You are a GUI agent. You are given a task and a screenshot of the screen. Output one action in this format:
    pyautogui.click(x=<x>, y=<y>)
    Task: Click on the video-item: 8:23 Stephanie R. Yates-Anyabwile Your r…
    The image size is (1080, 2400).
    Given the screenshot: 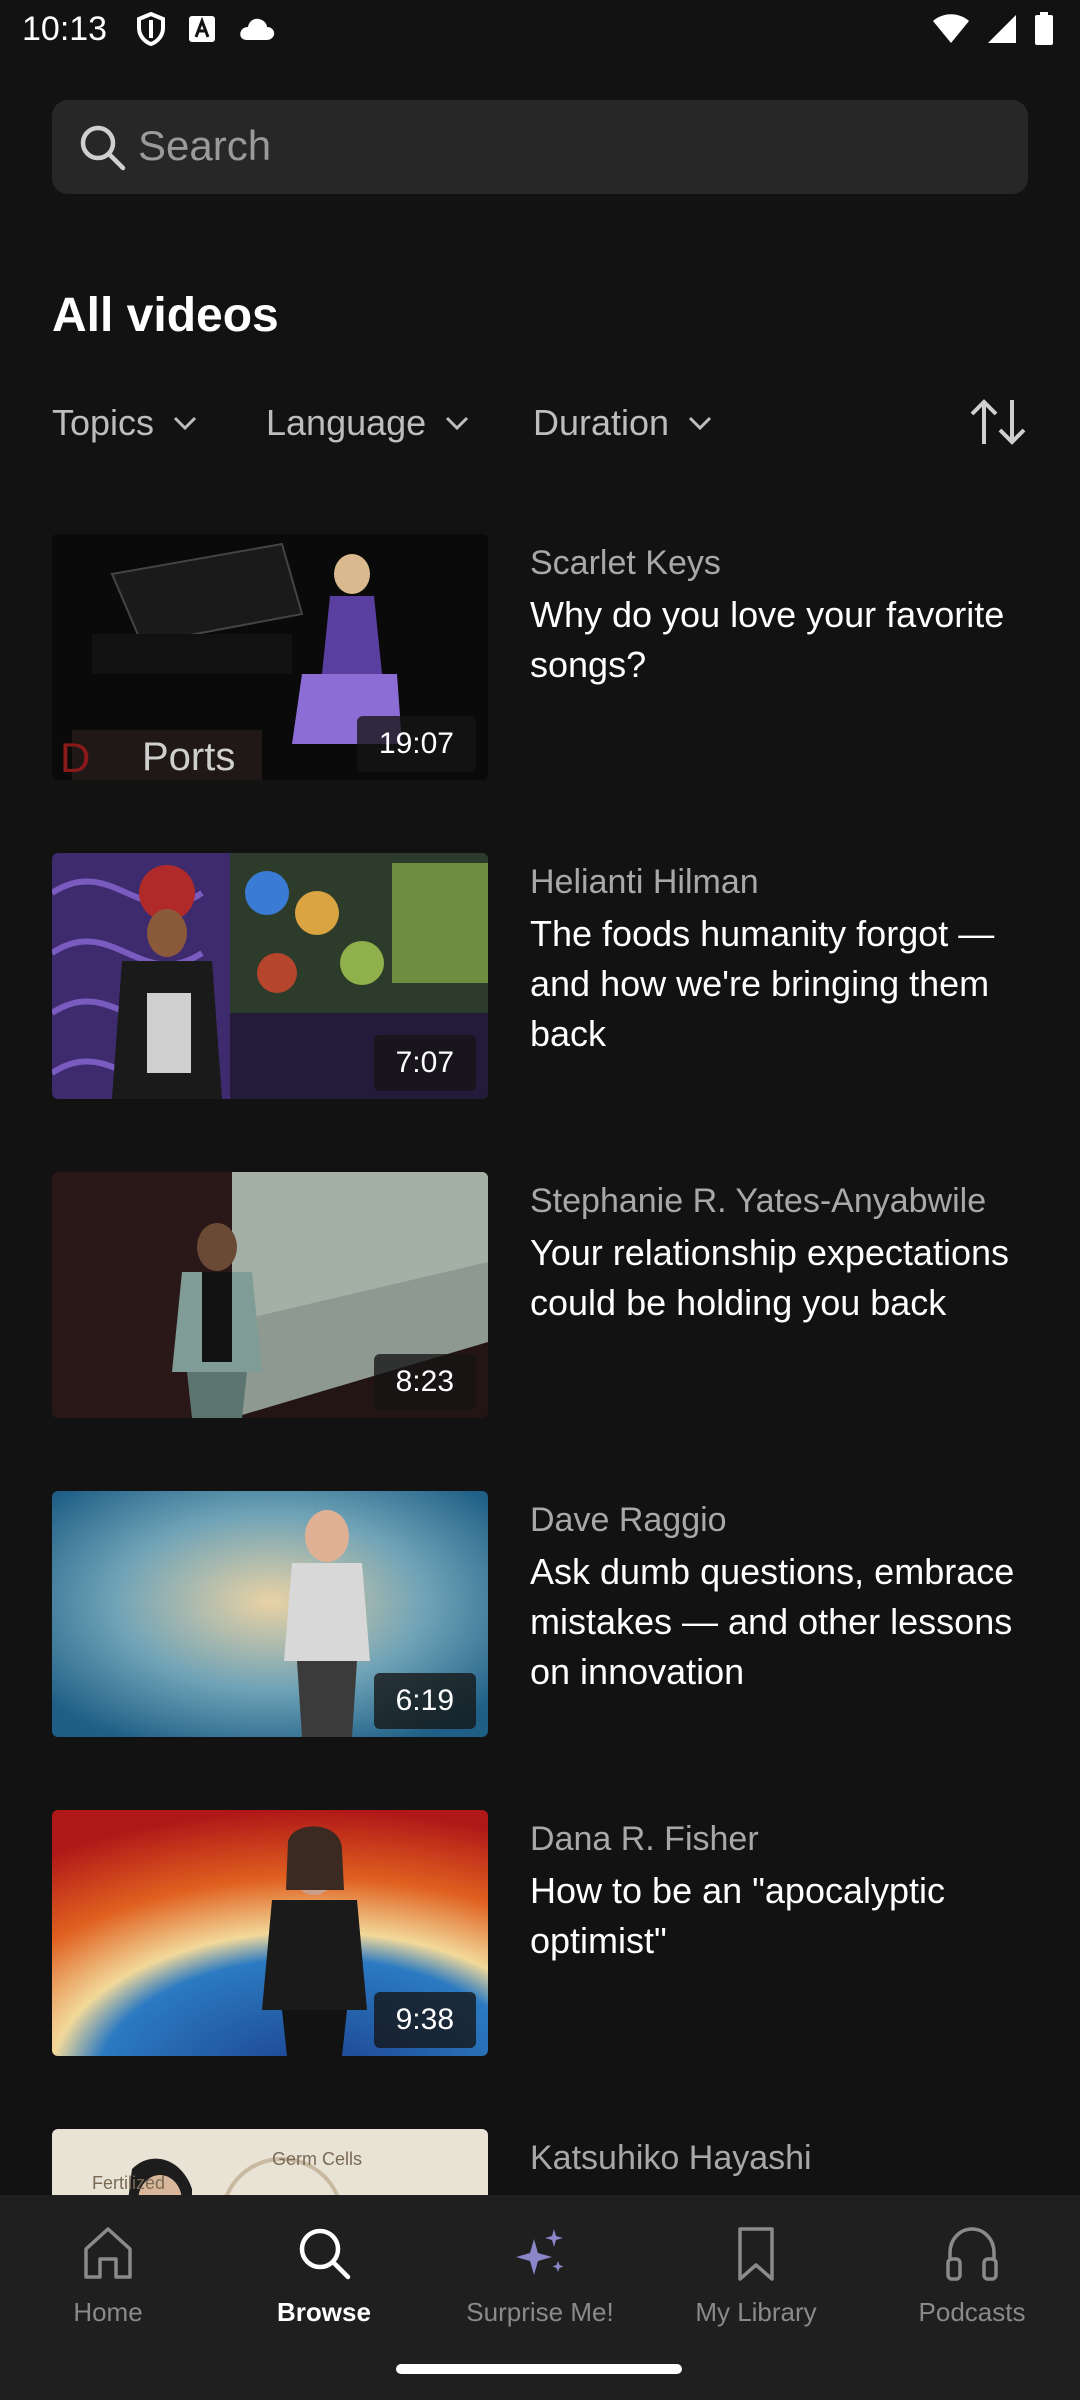 What is the action you would take?
    pyautogui.click(x=540, y=1295)
    